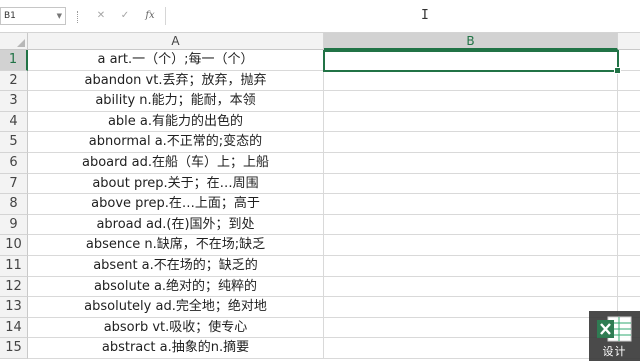  Describe the element at coordinates (14, 163) in the screenshot. I see `row-header: 6` at that location.